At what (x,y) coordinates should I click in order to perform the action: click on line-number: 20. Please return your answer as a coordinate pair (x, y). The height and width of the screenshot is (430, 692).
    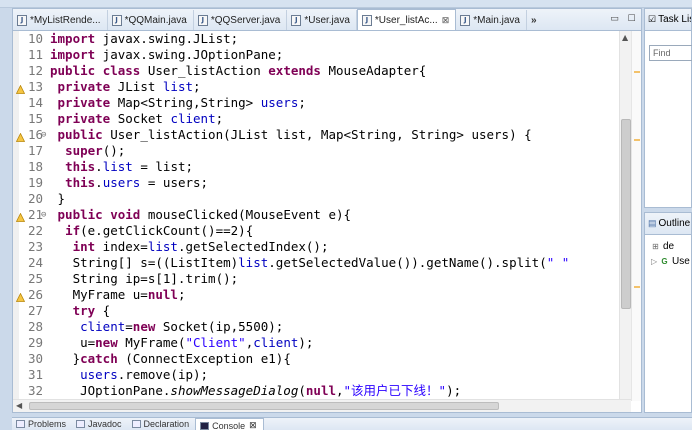
    Looking at the image, I should click on (35, 198).